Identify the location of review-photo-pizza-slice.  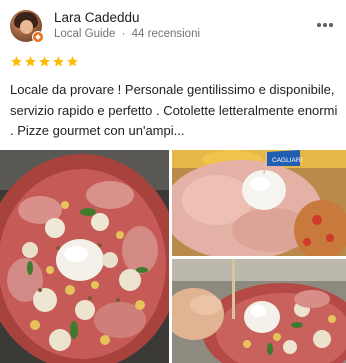
(259, 311).